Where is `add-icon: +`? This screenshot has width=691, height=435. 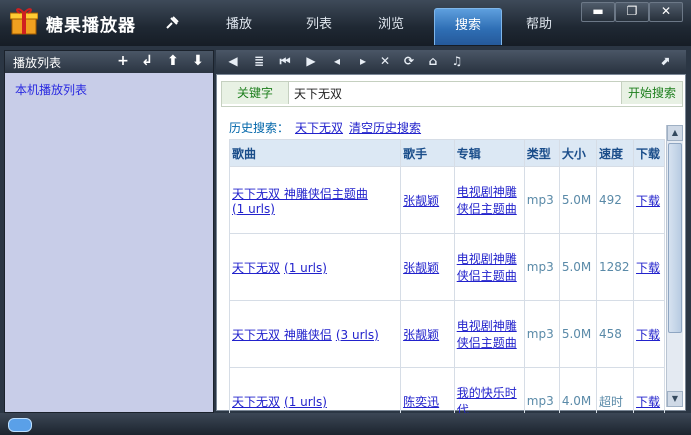 add-icon: + is located at coordinates (123, 61).